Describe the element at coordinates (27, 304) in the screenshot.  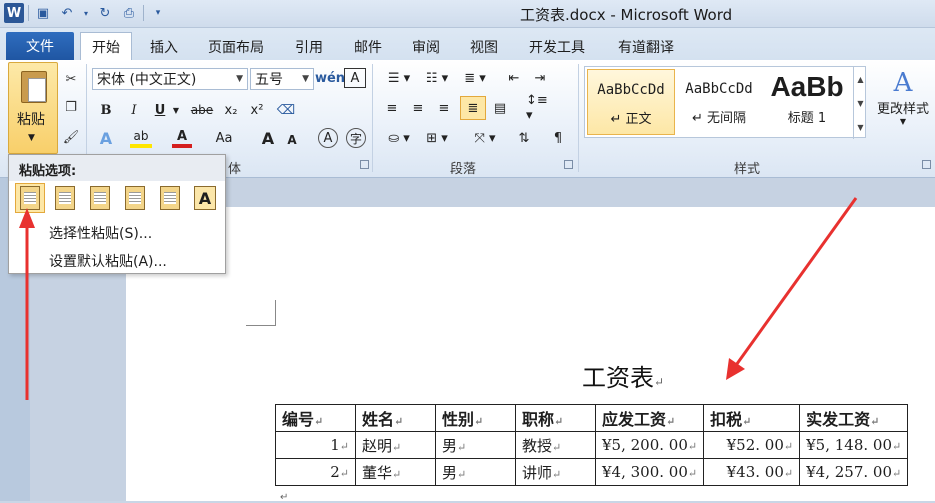
I see `annotation-arrow-up` at that location.